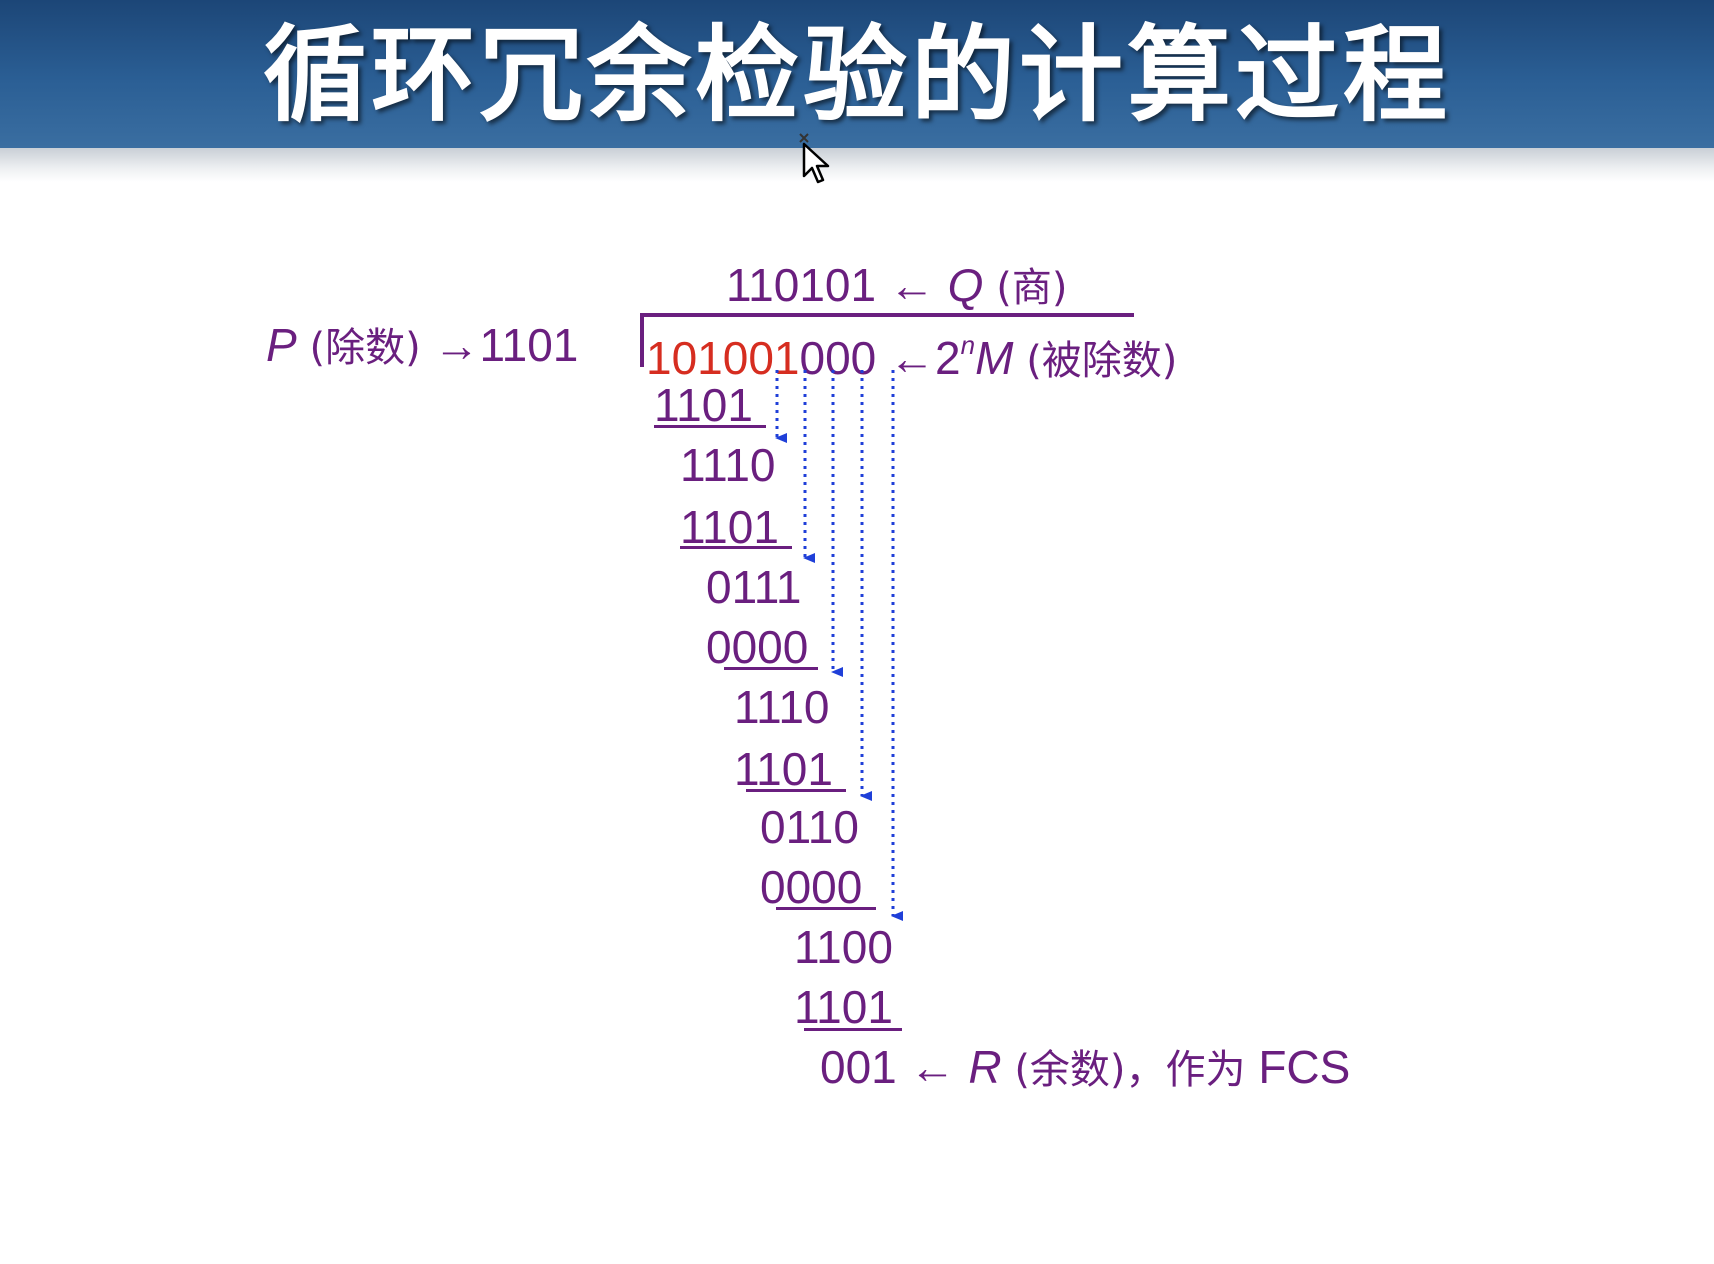 The image size is (1714, 1264). I want to click on bring-down-arrows, so click(839, 645).